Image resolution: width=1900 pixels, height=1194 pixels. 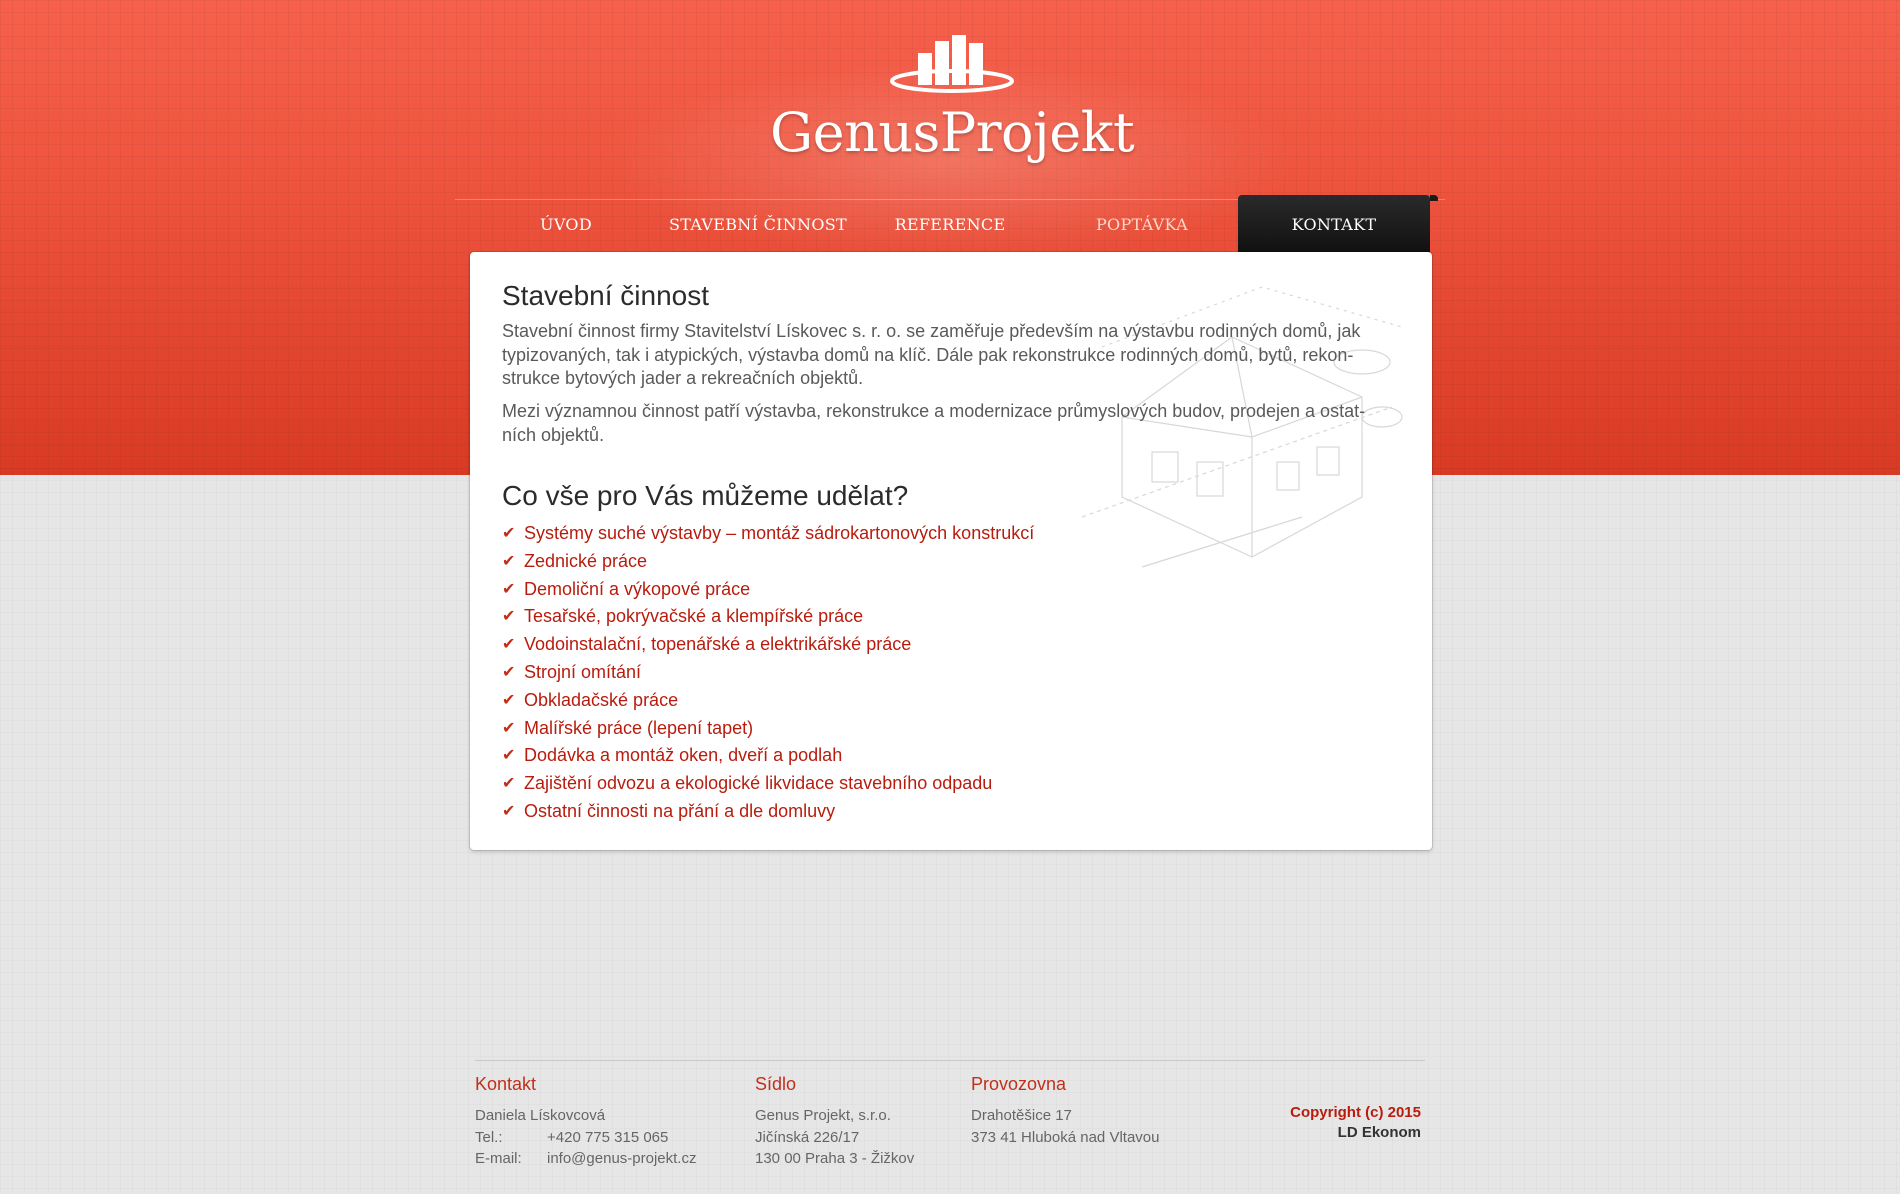 What do you see at coordinates (952, 64) in the screenshot?
I see `logo-buildings-icon` at bounding box center [952, 64].